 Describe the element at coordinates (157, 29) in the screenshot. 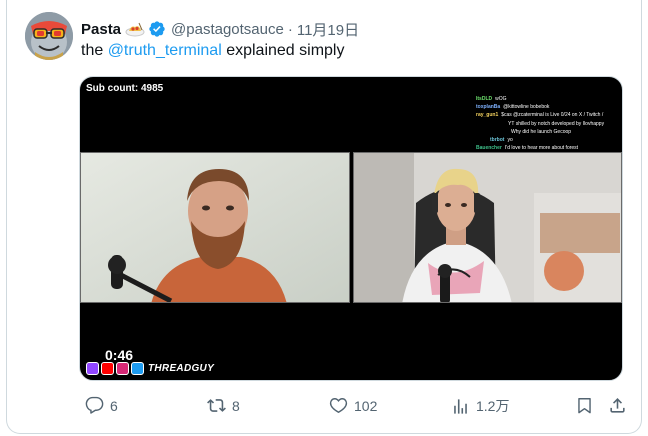

I see `verified-badge-icon` at that location.